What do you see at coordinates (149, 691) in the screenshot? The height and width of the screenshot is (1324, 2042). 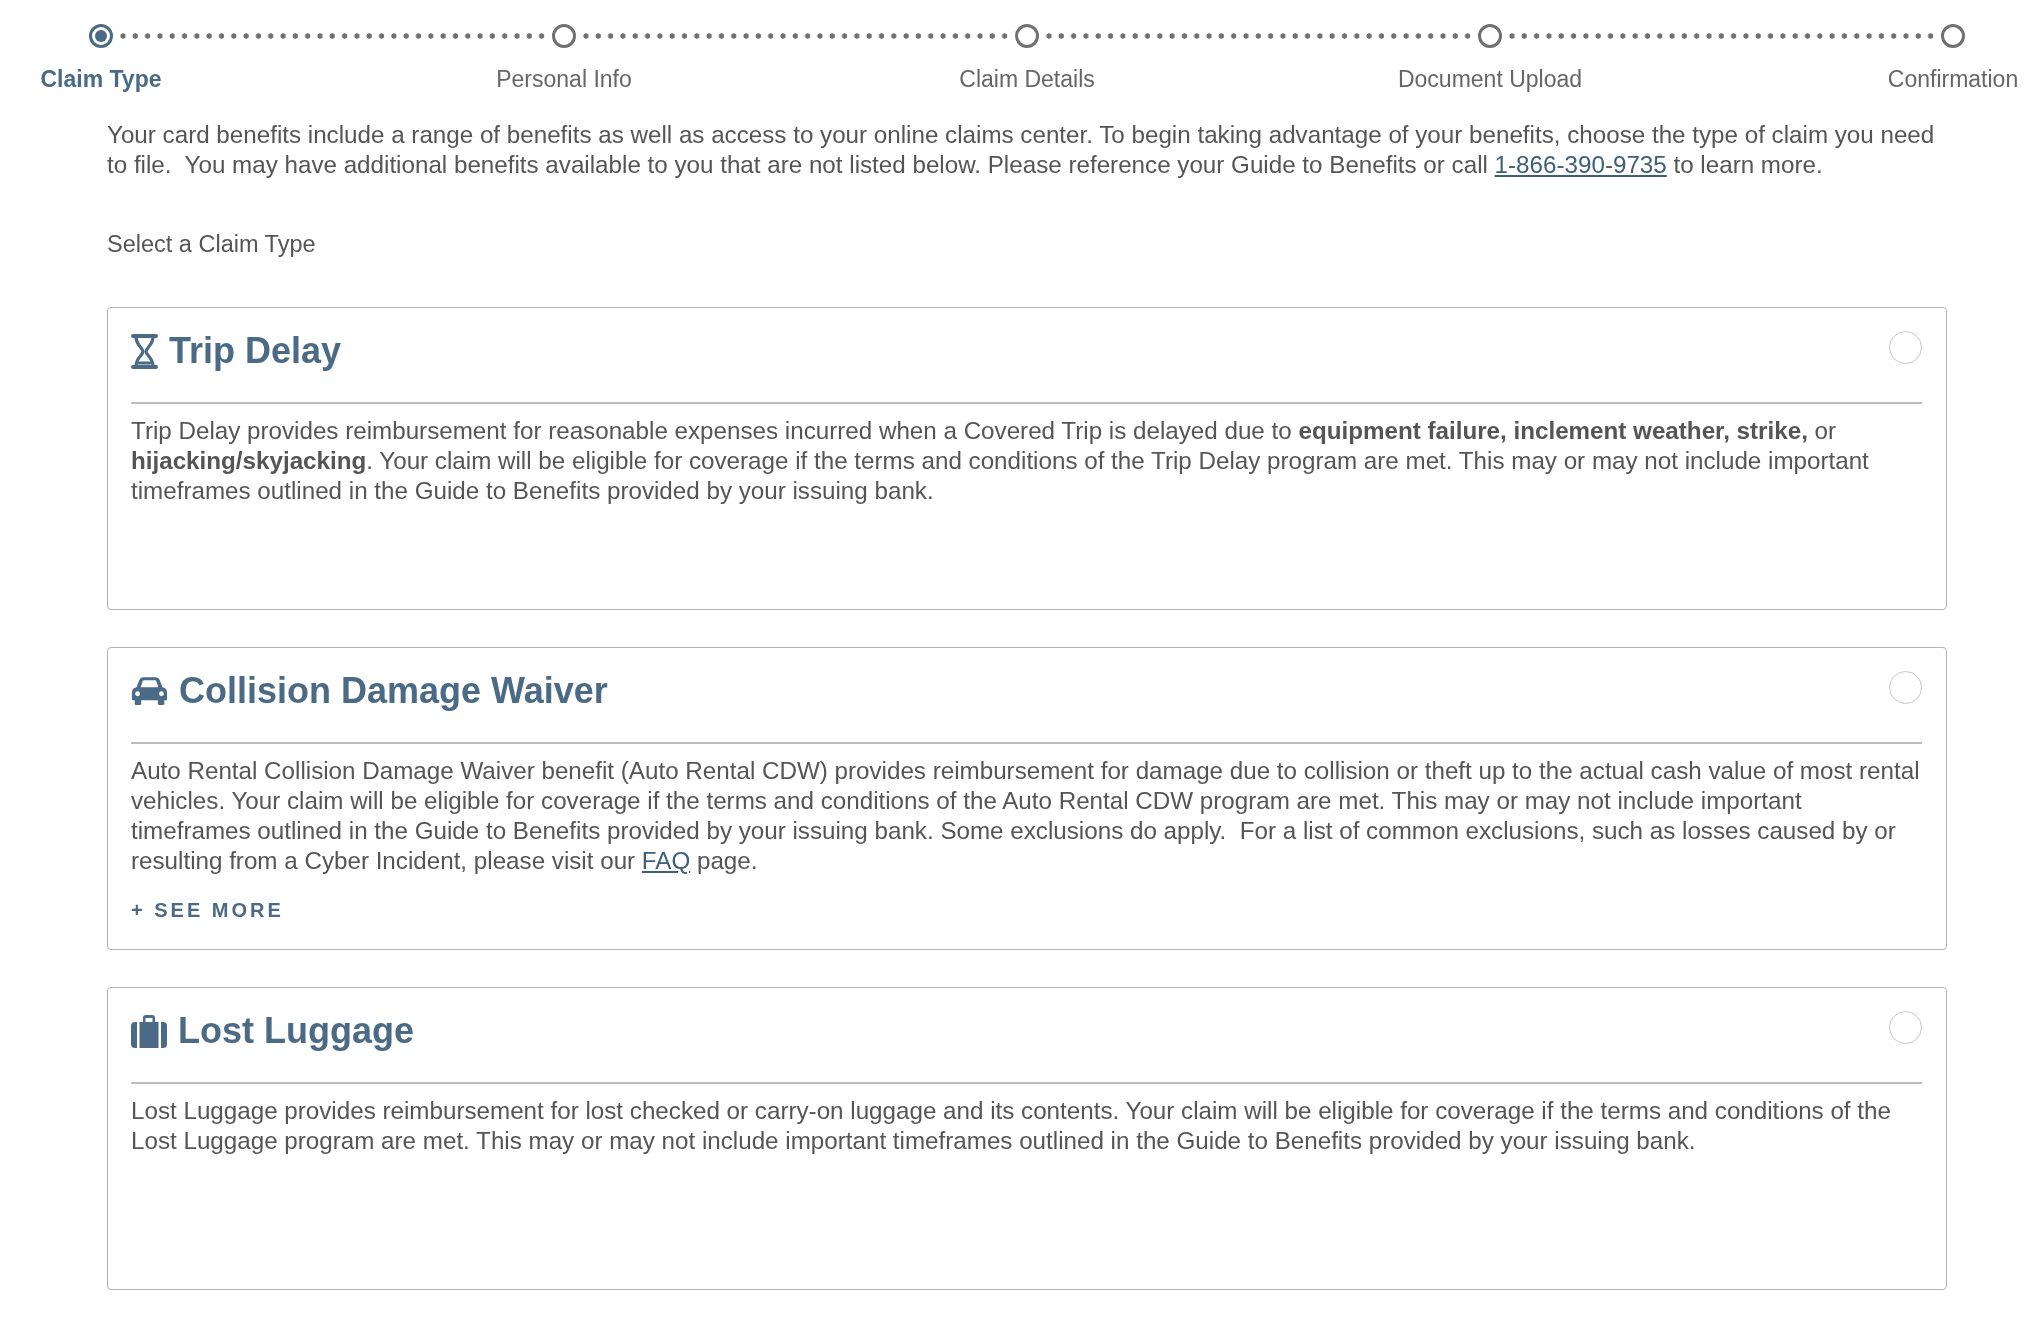 I see `car-icon` at bounding box center [149, 691].